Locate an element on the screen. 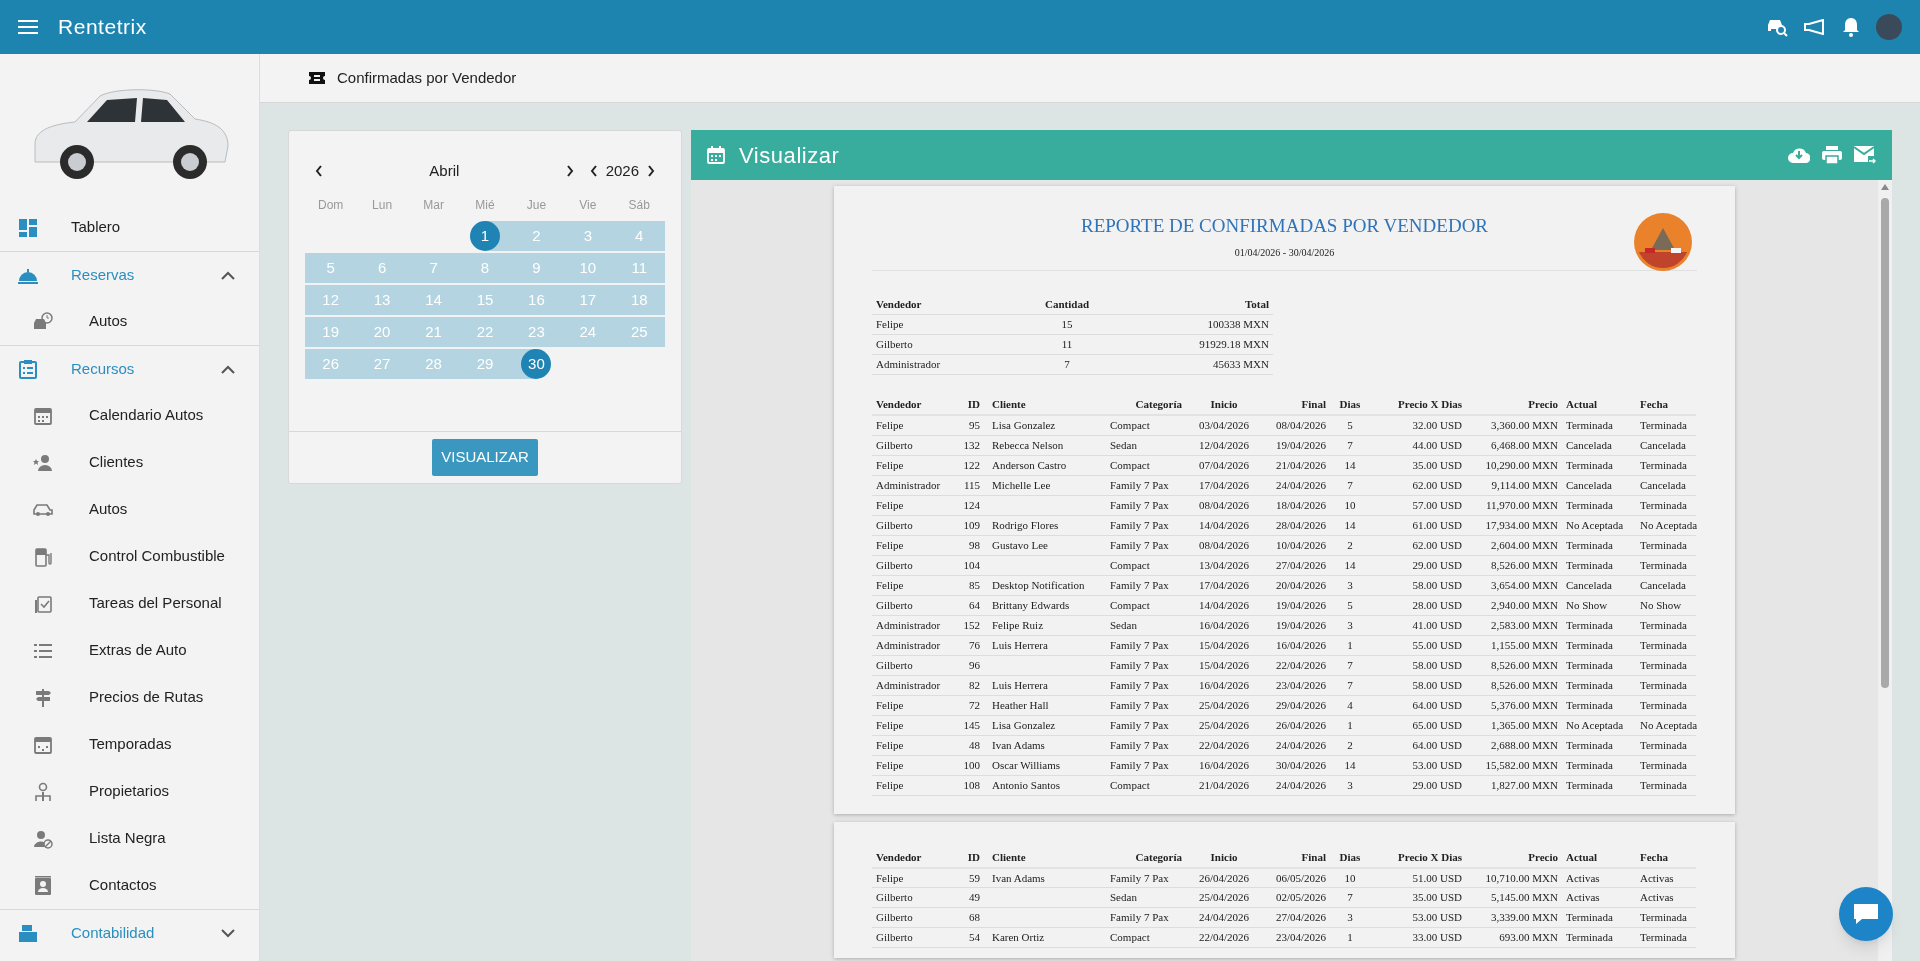  calendar-day: 3 is located at coordinates (587, 236).